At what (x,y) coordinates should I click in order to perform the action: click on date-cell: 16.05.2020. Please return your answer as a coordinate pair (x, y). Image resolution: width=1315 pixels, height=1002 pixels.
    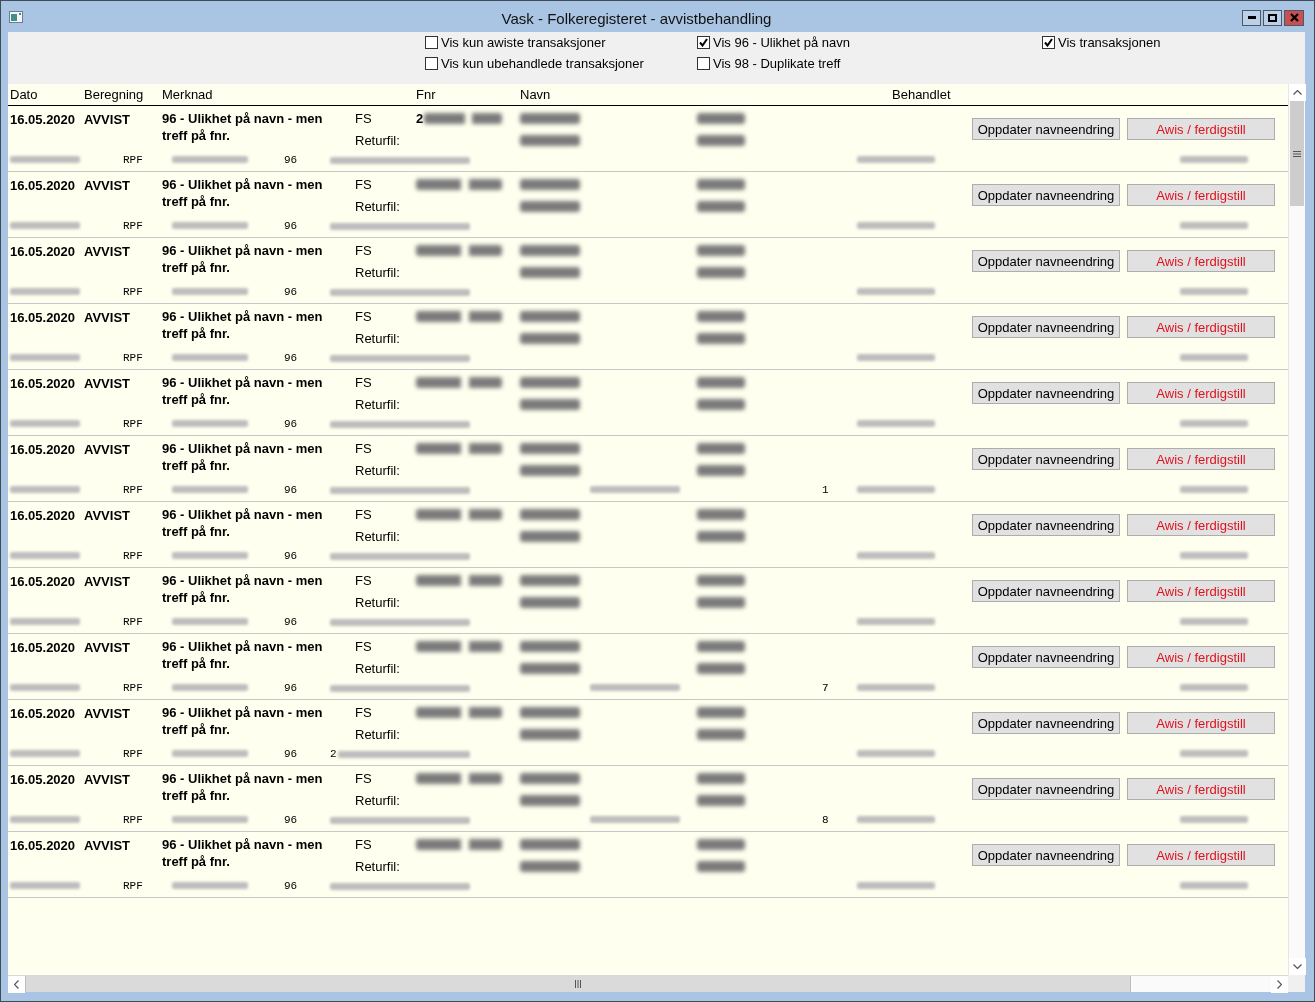
    Looking at the image, I should click on (43, 713).